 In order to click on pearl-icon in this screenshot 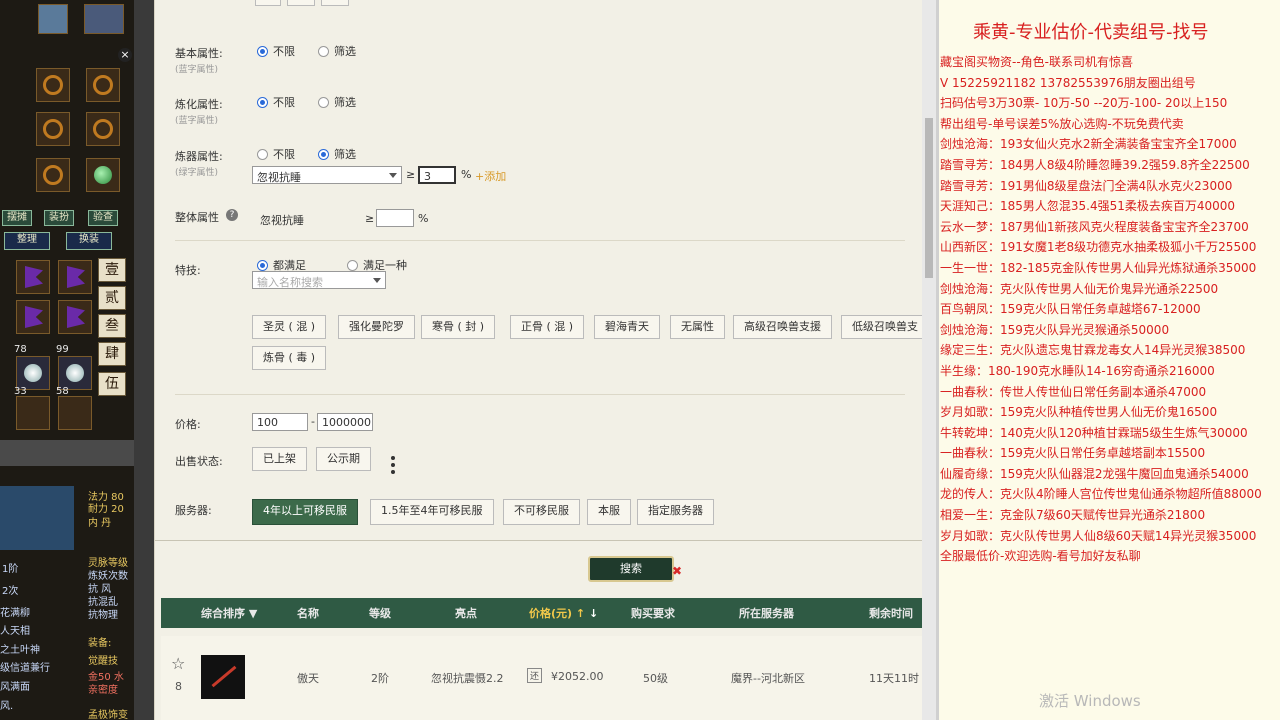, I will do `click(75, 373)`.